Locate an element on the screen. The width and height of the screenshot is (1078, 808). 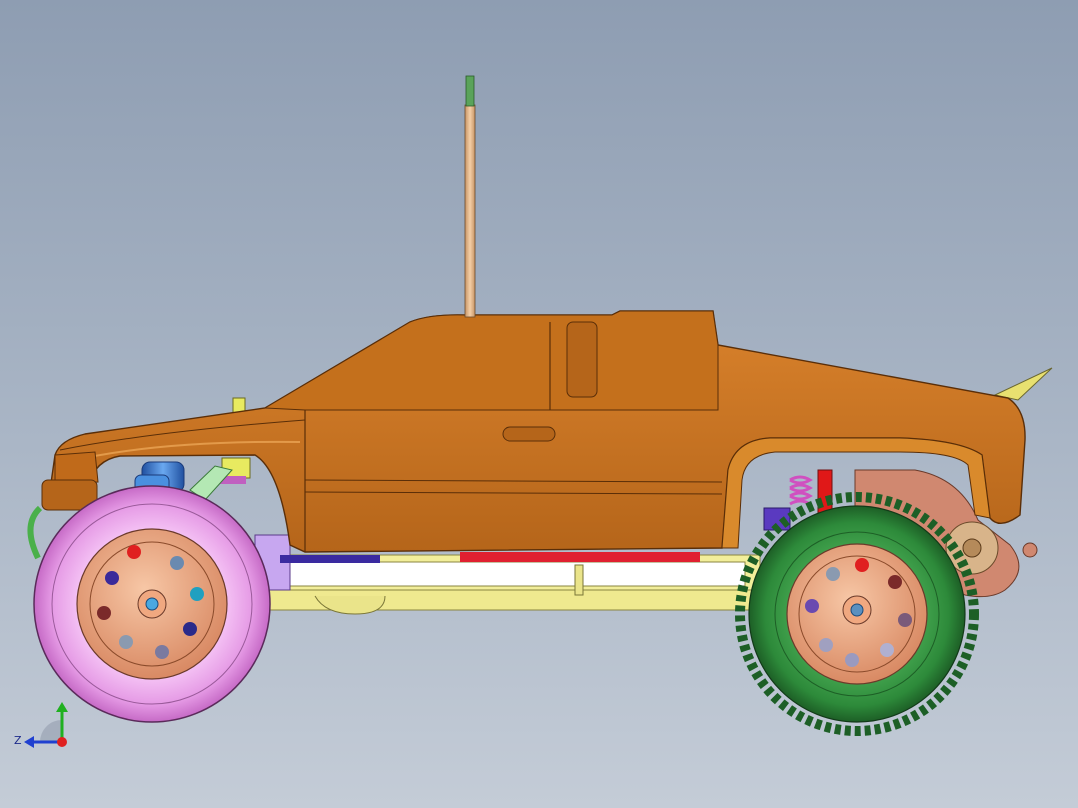
x-axis-dot is located at coordinates (62, 742).